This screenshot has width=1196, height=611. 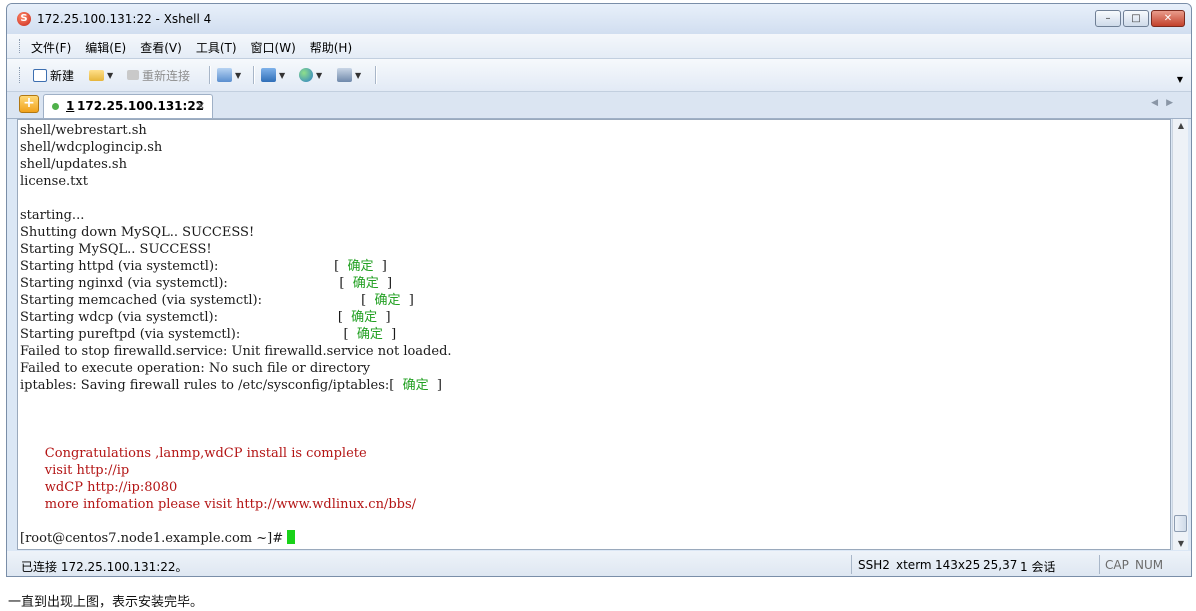 What do you see at coordinates (344, 75) in the screenshot?
I see `find-icon` at bounding box center [344, 75].